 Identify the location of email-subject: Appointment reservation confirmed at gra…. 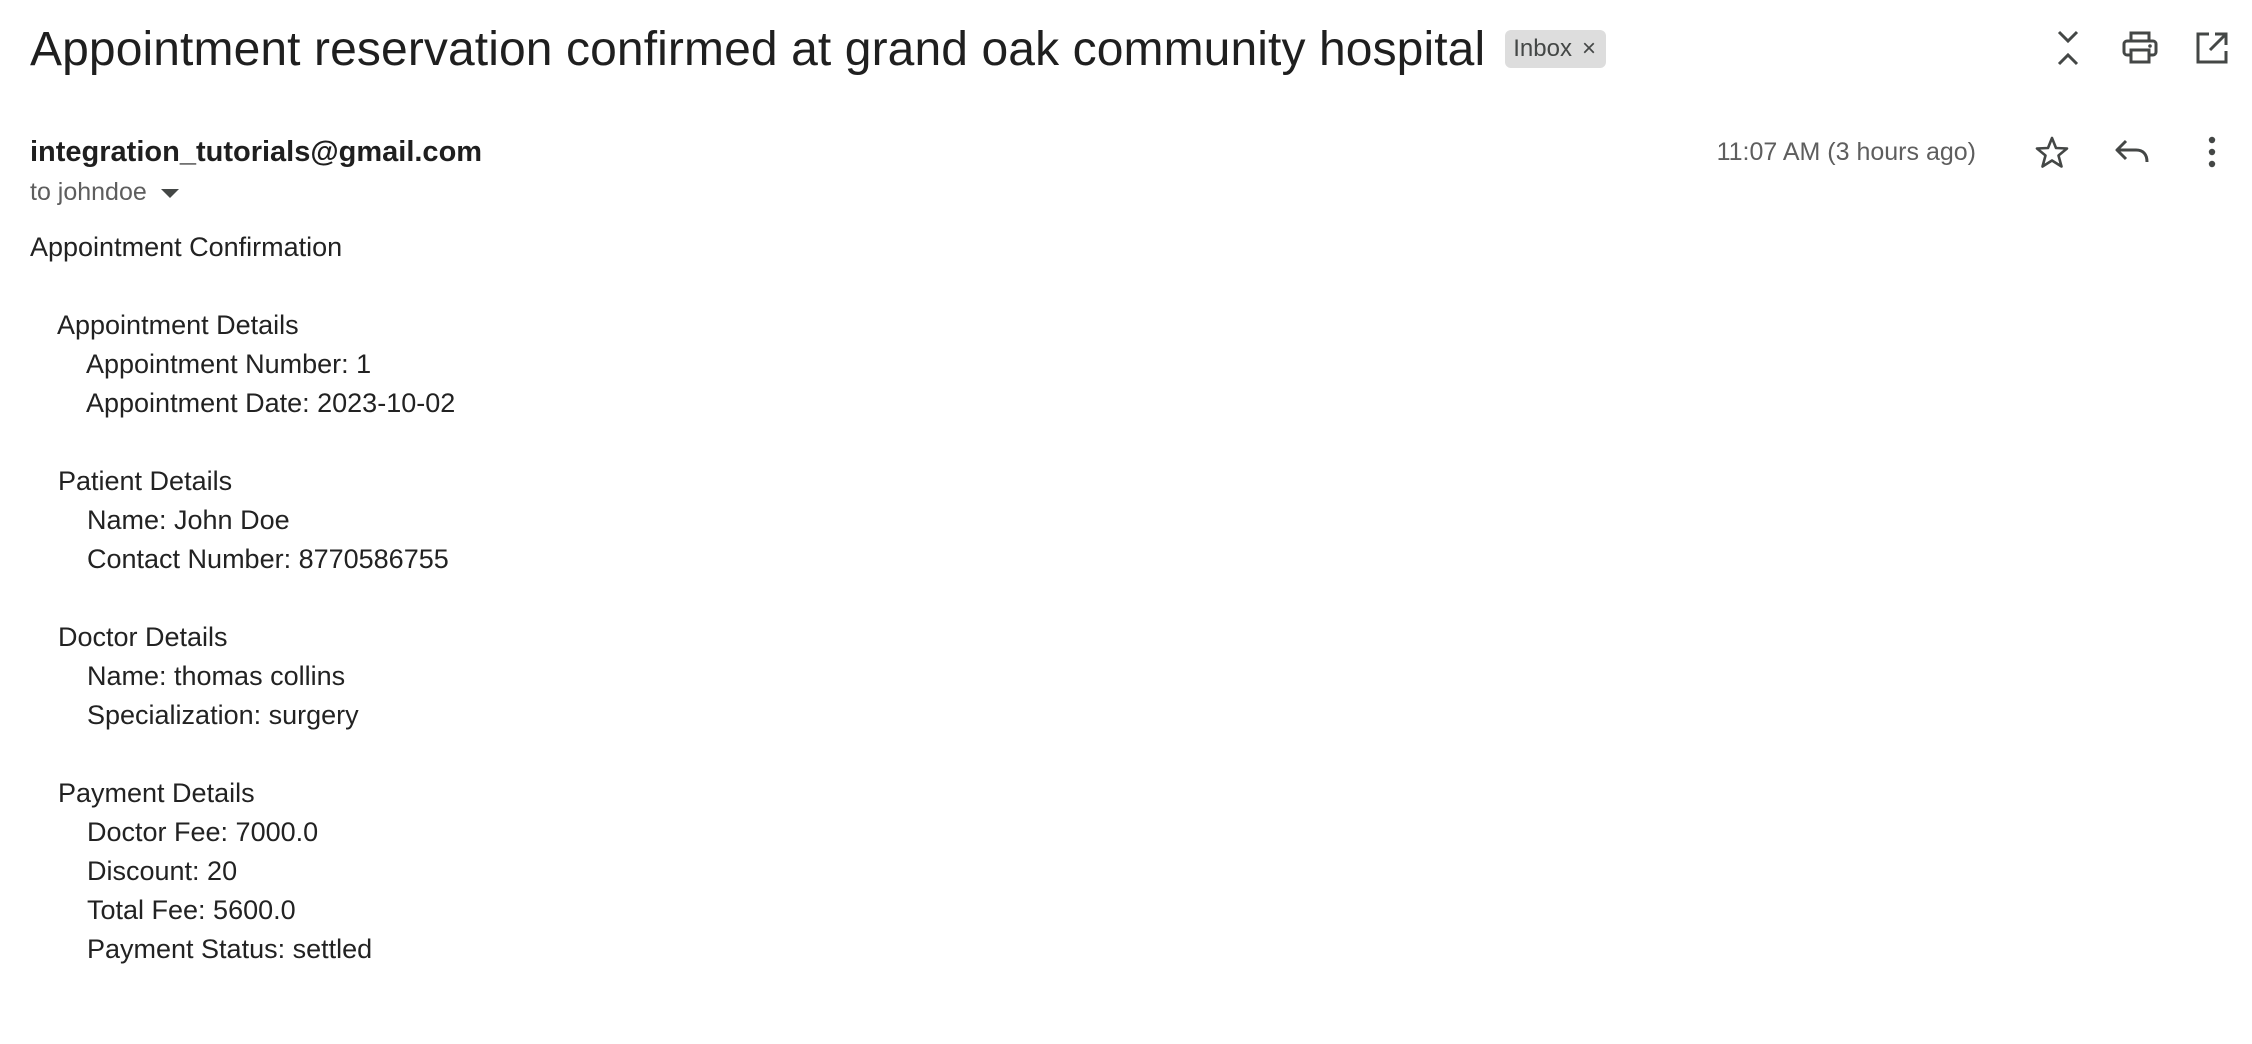
(758, 49).